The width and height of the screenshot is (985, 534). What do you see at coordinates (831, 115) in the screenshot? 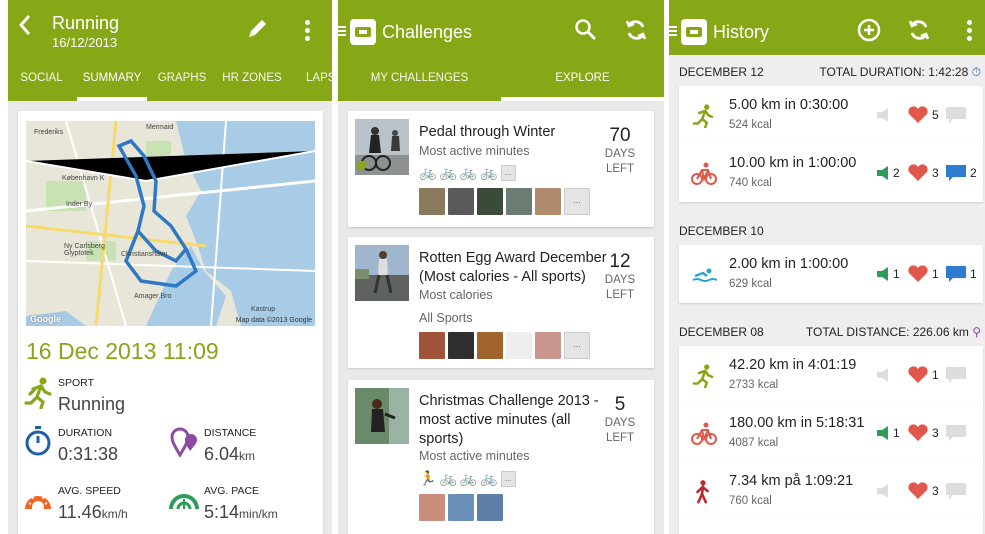
I see `history-entry: 5.00 km in 0:30:00 524 kcal 5` at bounding box center [831, 115].